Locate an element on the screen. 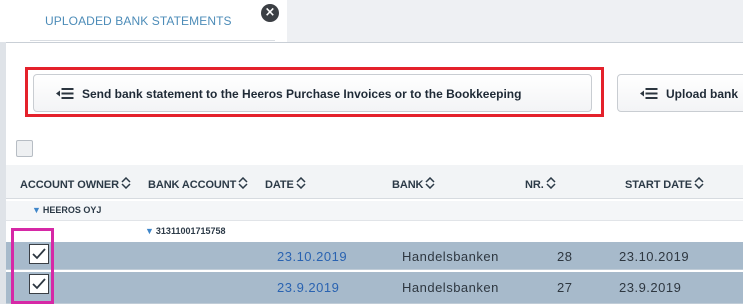 This screenshot has height=304, width=743. column-date: DATE is located at coordinates (285, 184).